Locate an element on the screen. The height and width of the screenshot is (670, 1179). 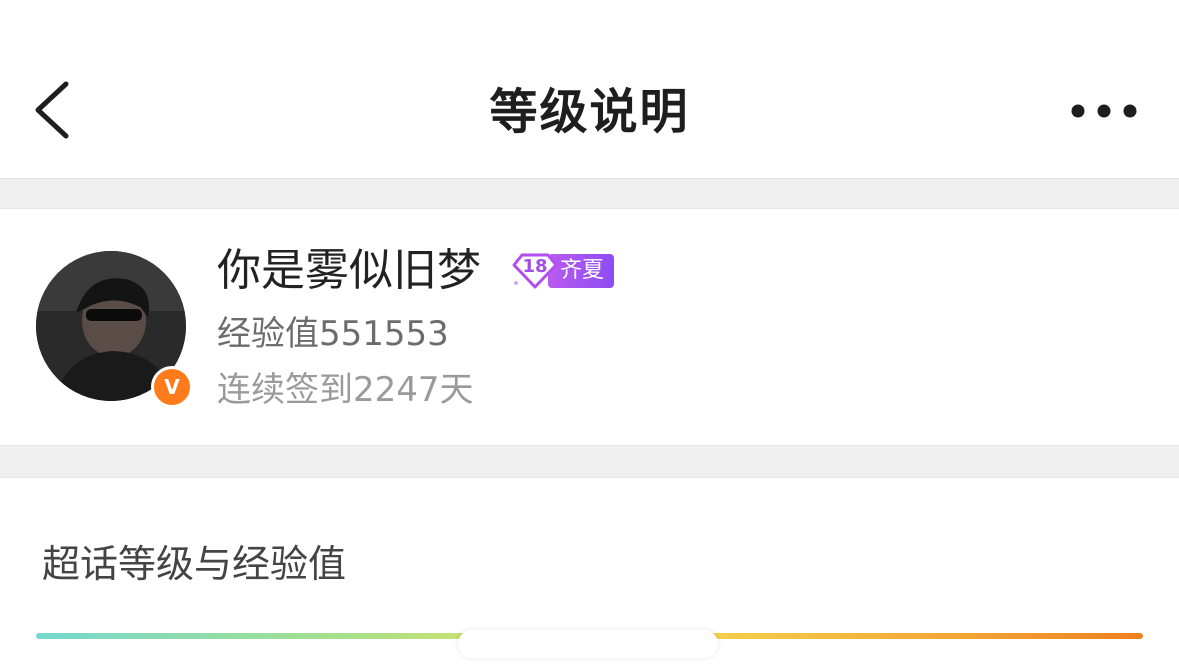
more-dots-icon is located at coordinates (1104, 111).